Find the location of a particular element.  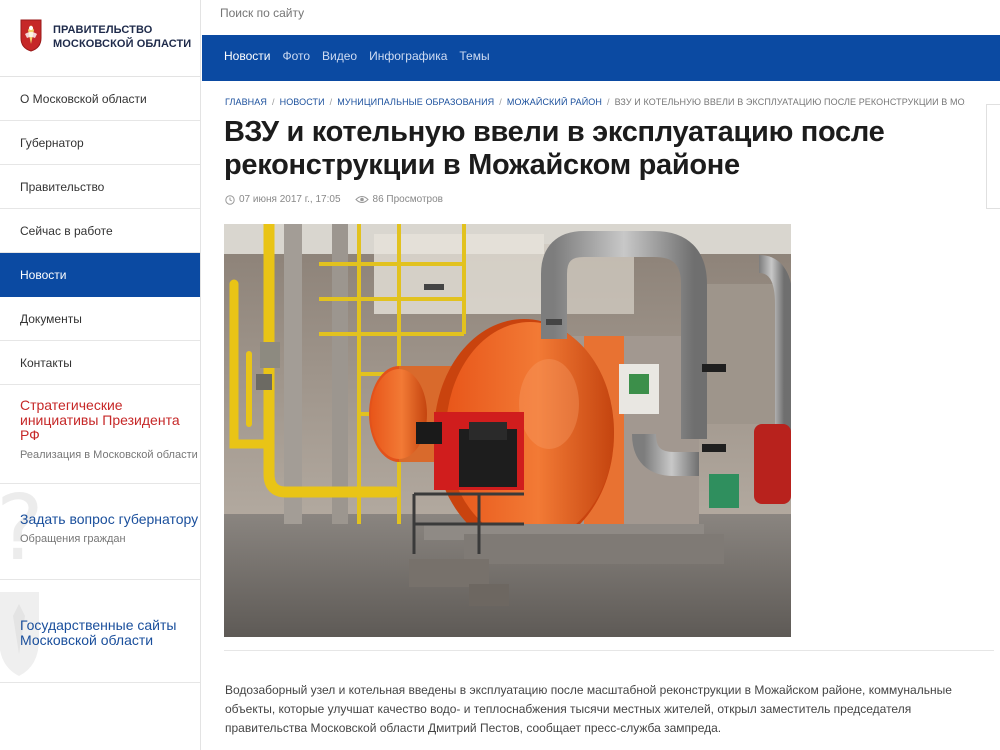

tab-video: Видео is located at coordinates (339, 56).